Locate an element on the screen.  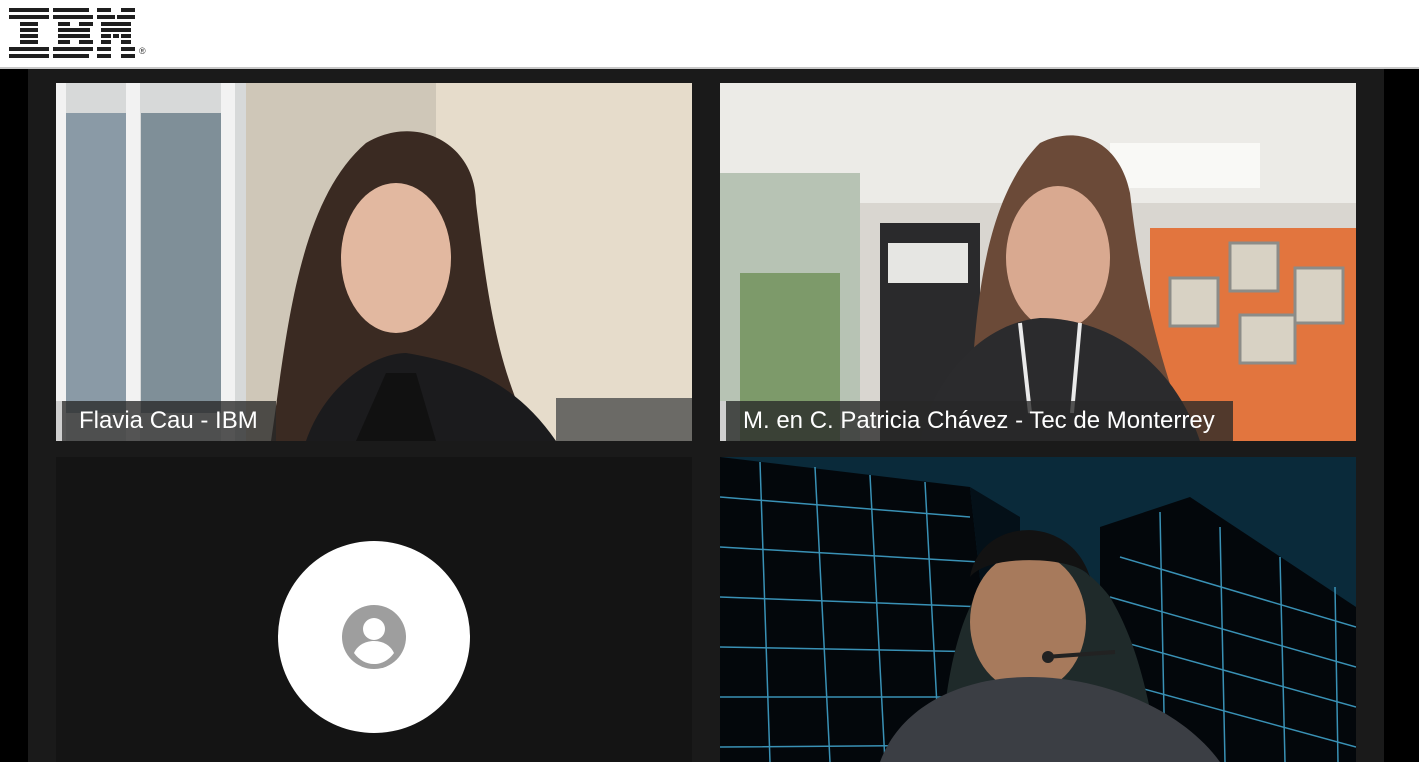
header-bar: ® is located at coordinates (709, 34).